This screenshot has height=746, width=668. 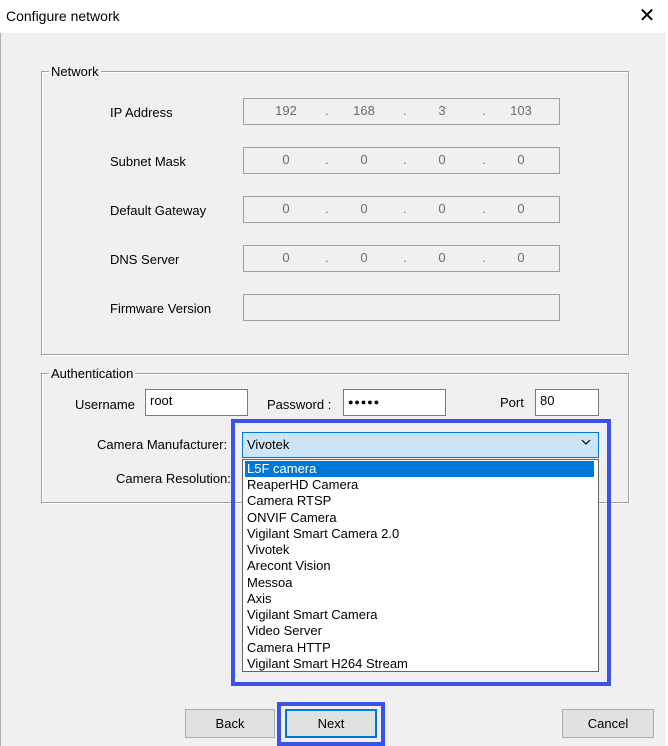 What do you see at coordinates (521, 159) in the screenshot?
I see `subnet-octet-4: 0` at bounding box center [521, 159].